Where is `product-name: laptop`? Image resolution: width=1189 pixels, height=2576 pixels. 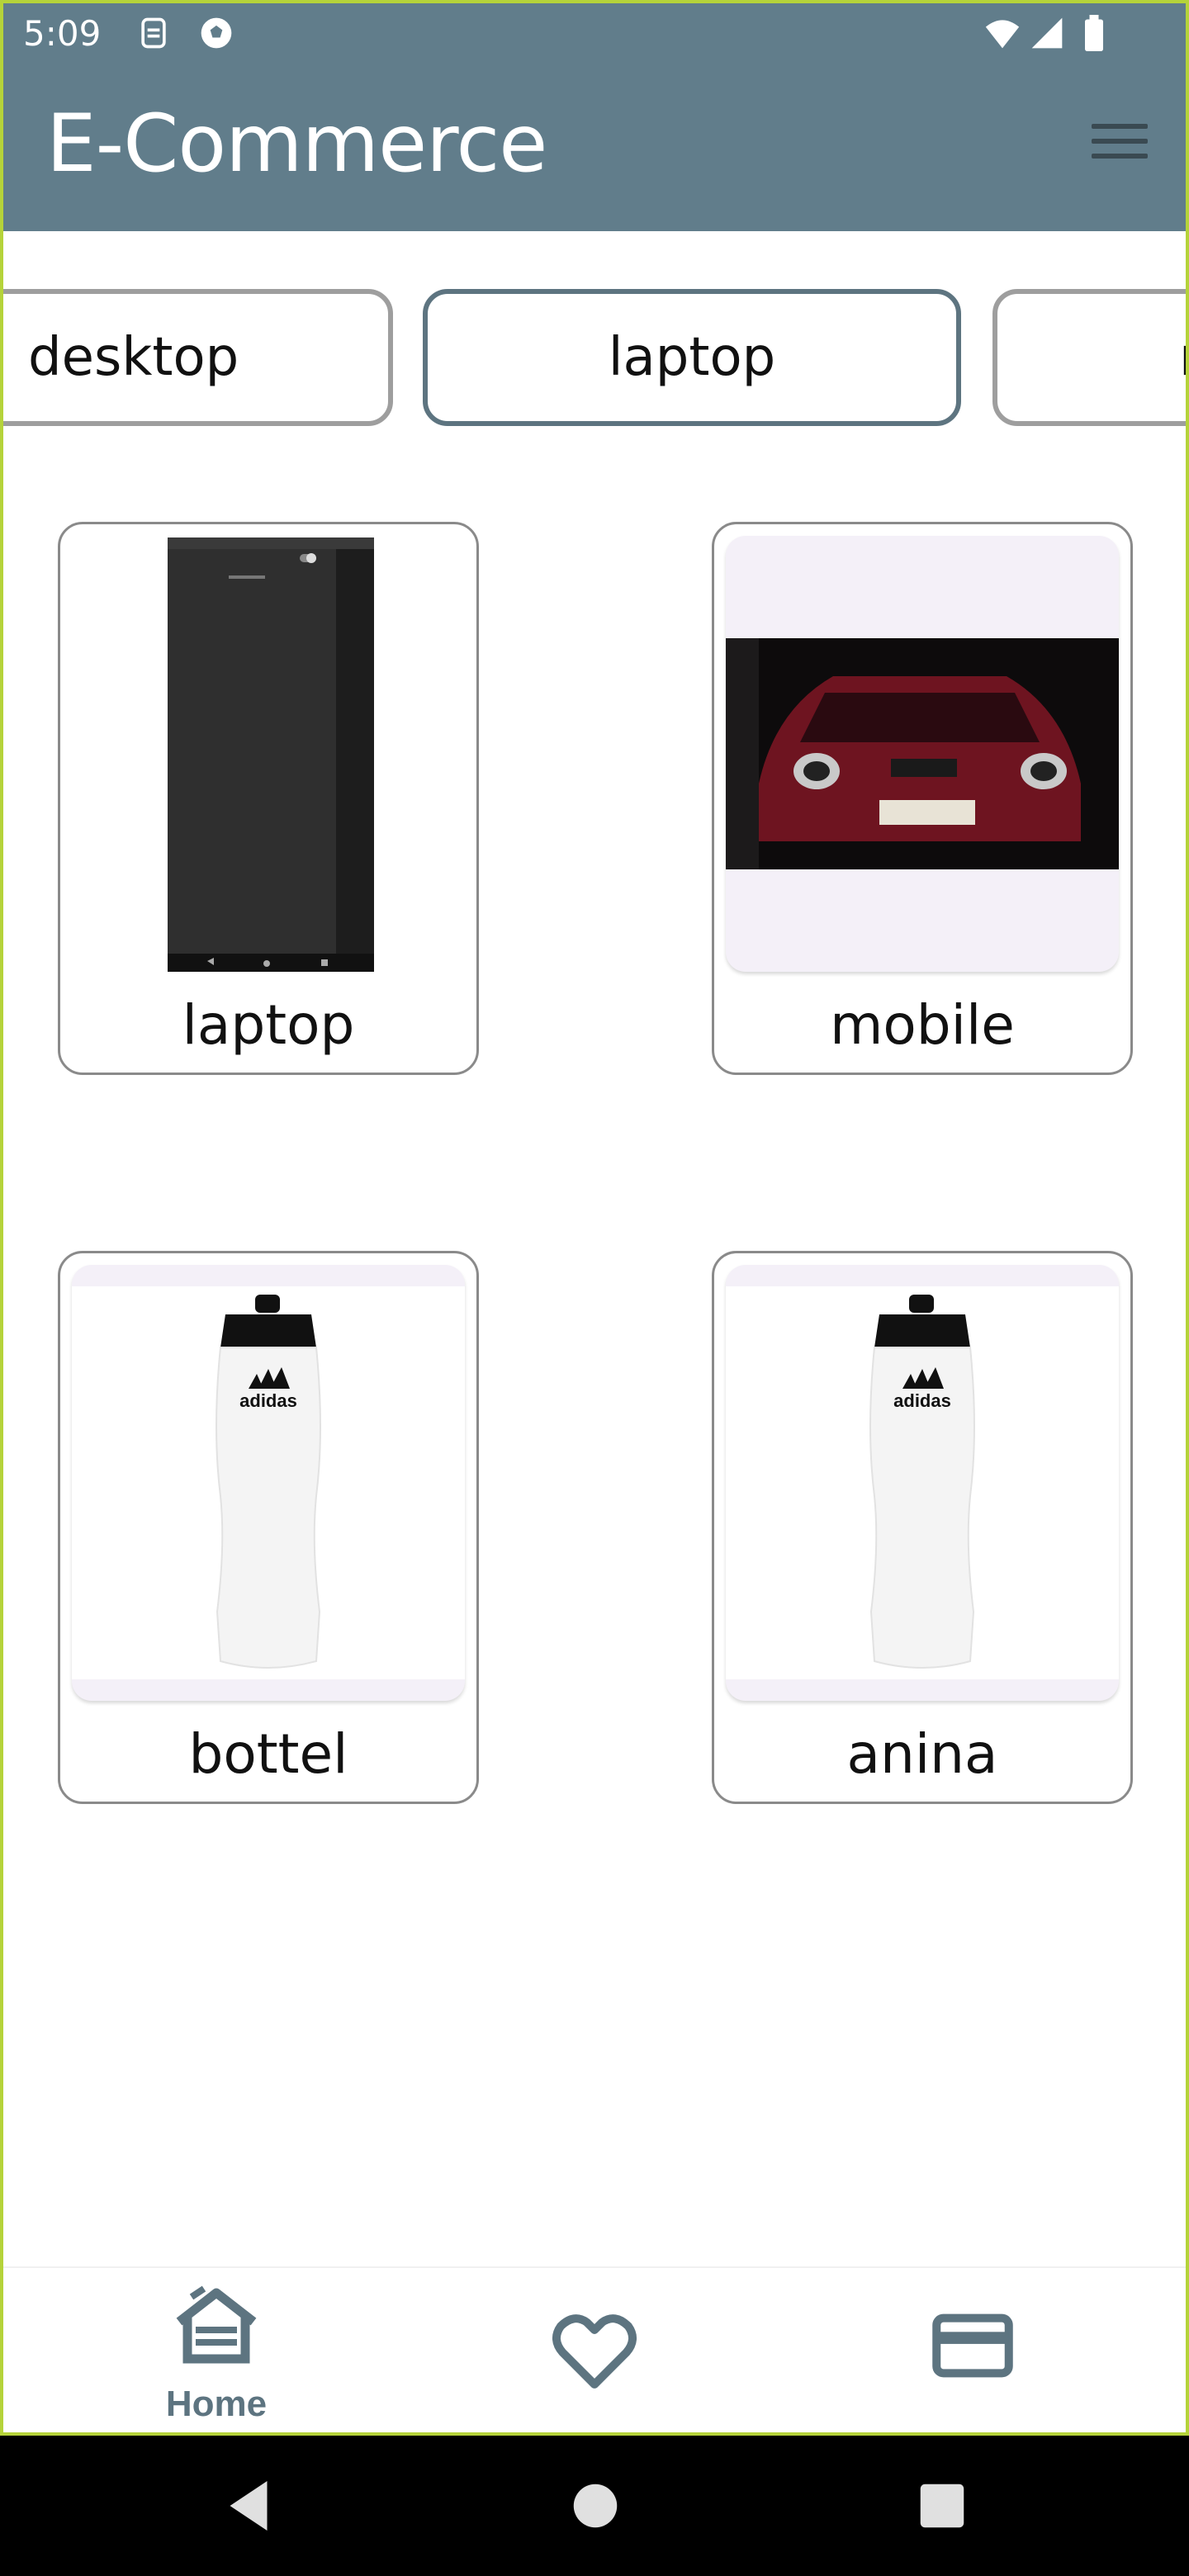
product-name: laptop is located at coordinates (268, 1025).